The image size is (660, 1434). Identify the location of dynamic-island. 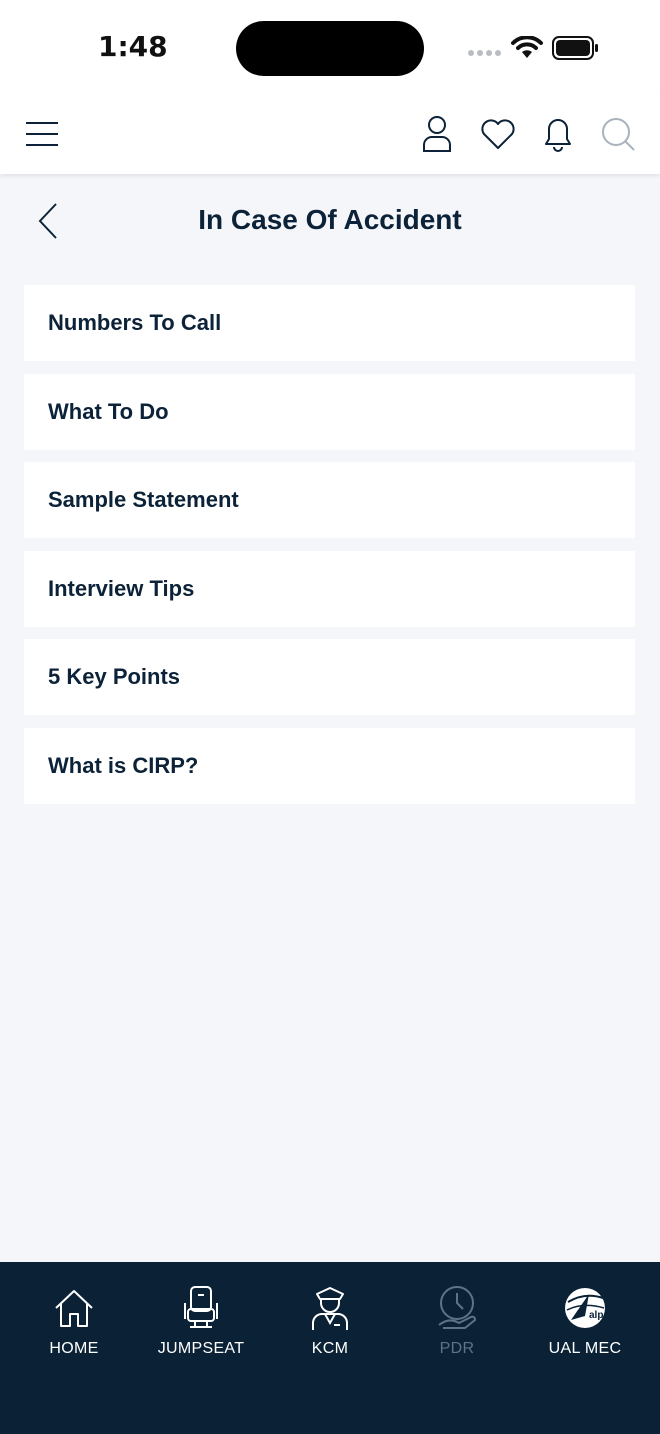
(330, 48).